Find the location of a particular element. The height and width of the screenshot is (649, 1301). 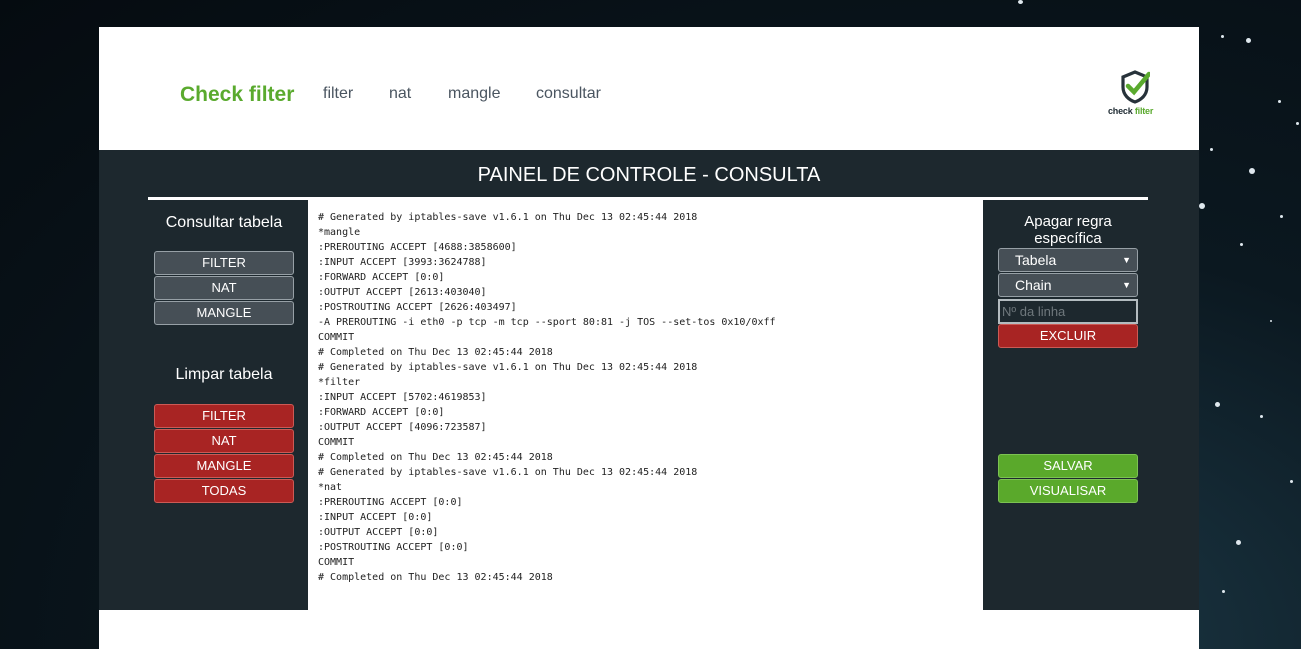

output-line: :OUTPUT ACCEPT [2613:403040] is located at coordinates (402, 292).